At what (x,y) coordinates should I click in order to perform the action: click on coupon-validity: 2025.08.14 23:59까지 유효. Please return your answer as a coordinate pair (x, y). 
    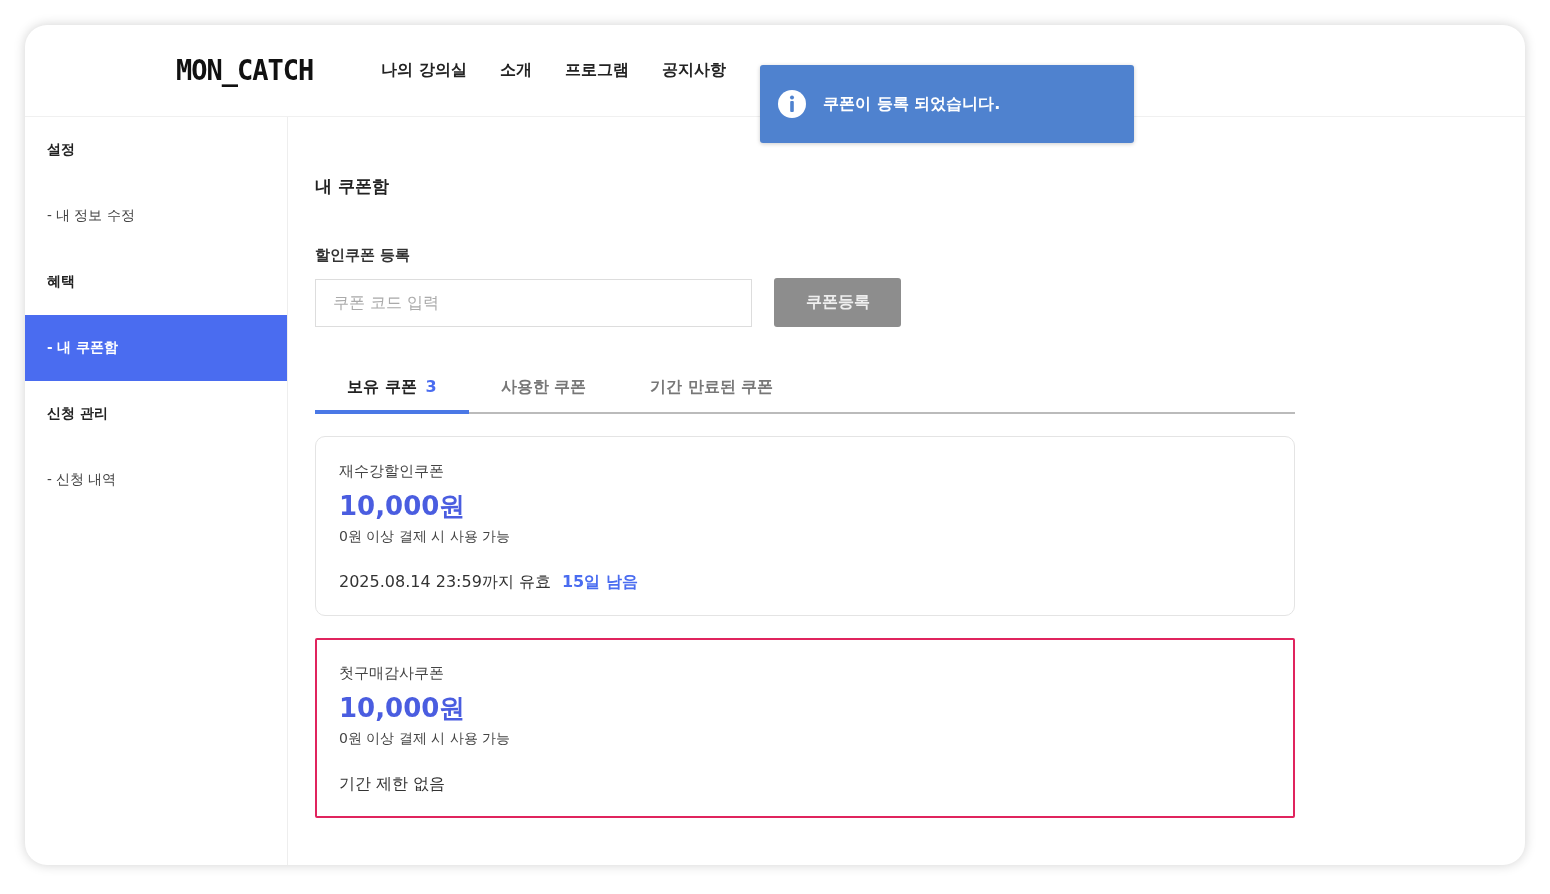
    Looking at the image, I should click on (445, 581).